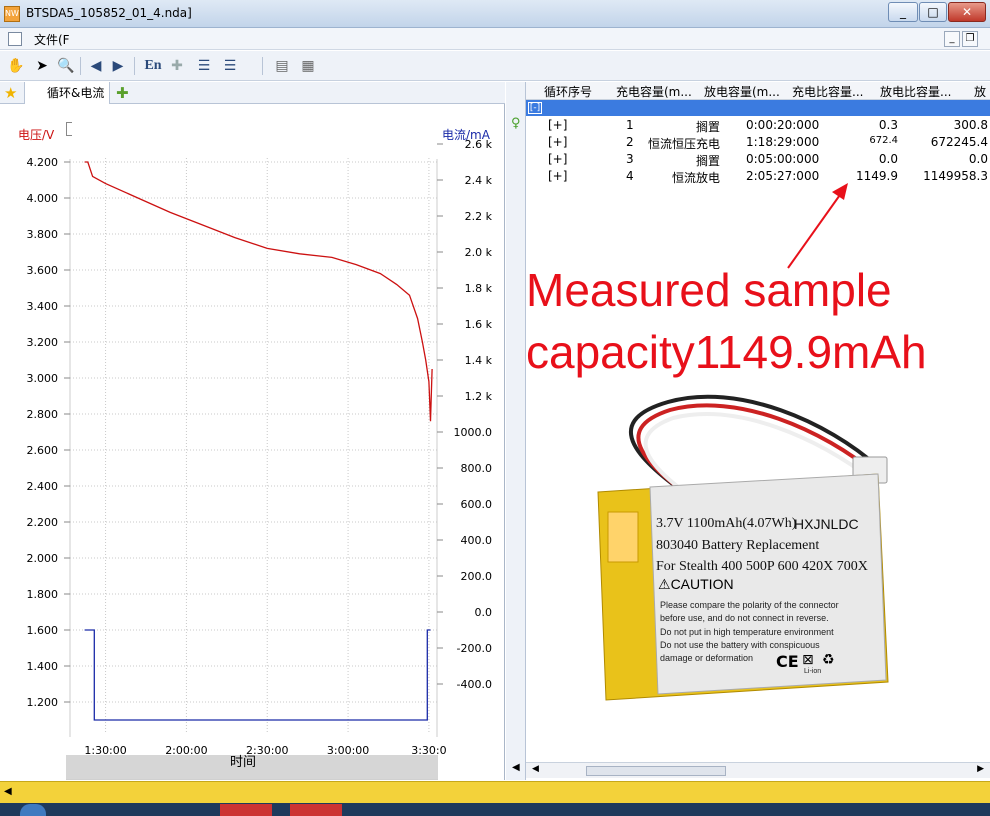 The image size is (990, 816). I want to click on mdi-restore-button: ❐, so click(970, 39).